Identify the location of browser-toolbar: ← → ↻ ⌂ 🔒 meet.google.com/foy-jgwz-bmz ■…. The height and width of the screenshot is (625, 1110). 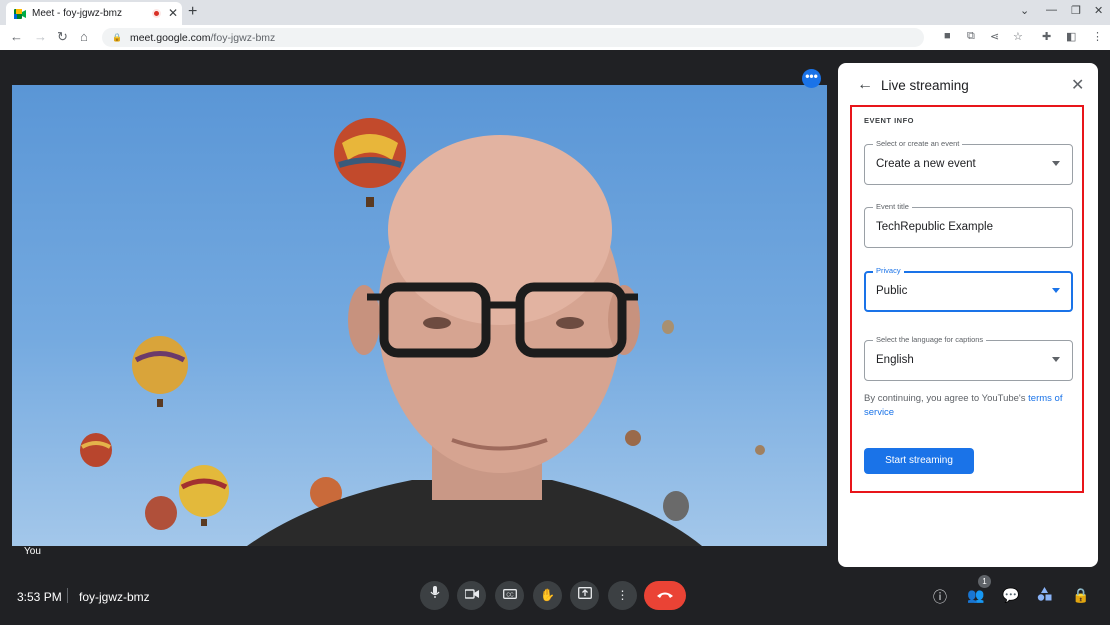
(555, 37).